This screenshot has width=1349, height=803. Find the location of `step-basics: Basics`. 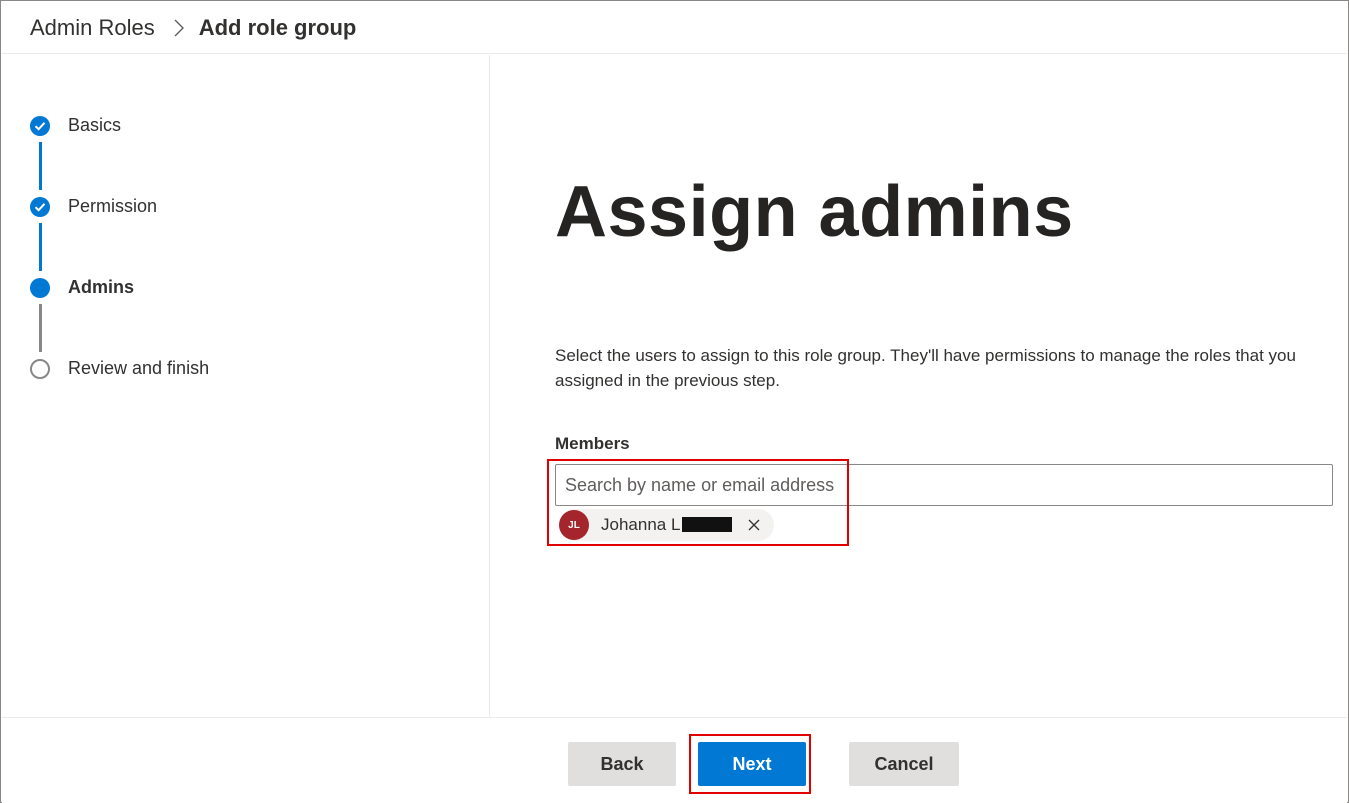

step-basics: Basics is located at coordinates (75, 125).